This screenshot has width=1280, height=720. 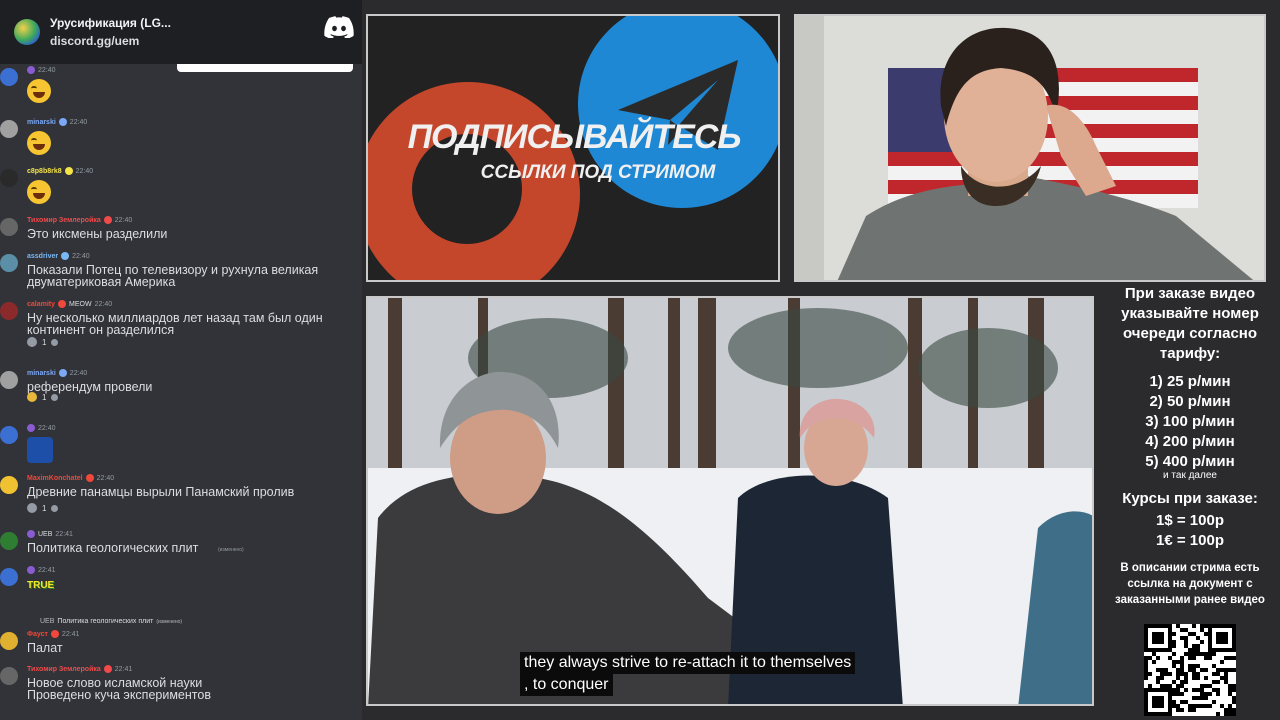 I want to click on webcam-panel, so click(x=1030, y=148).